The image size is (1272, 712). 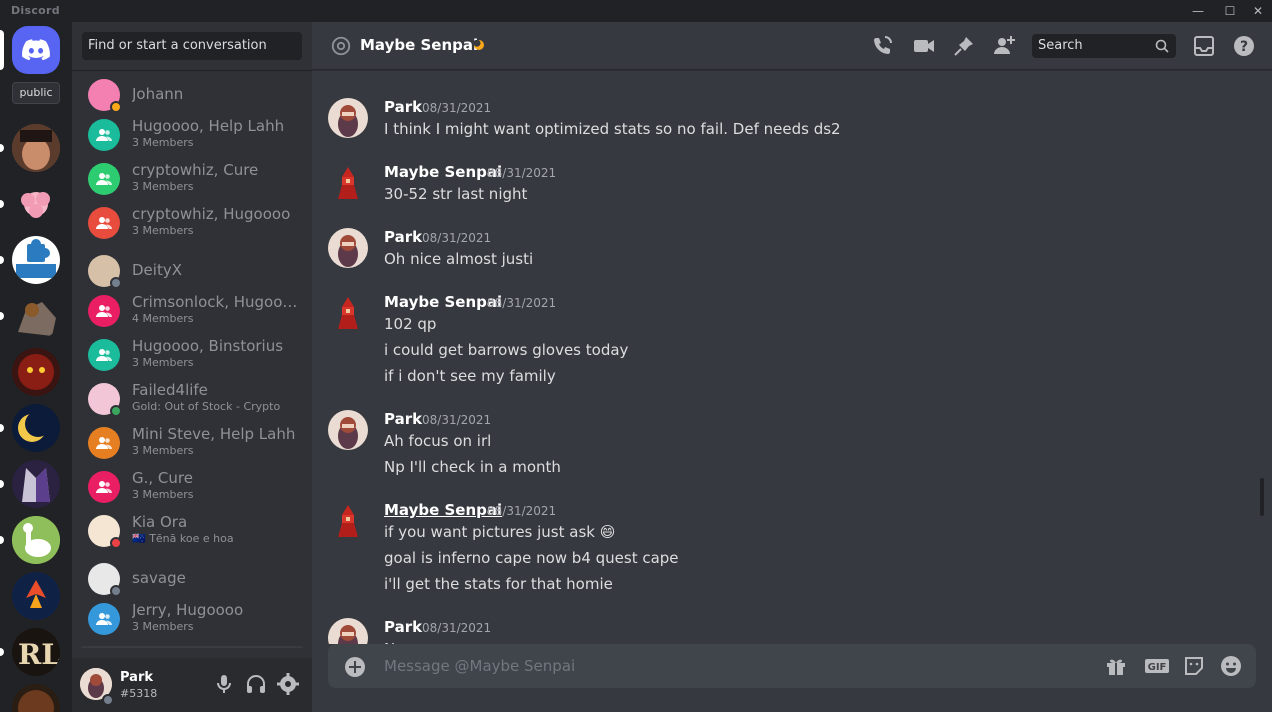 What do you see at coordinates (192, 271) in the screenshot?
I see `dm-item: DeityX` at bounding box center [192, 271].